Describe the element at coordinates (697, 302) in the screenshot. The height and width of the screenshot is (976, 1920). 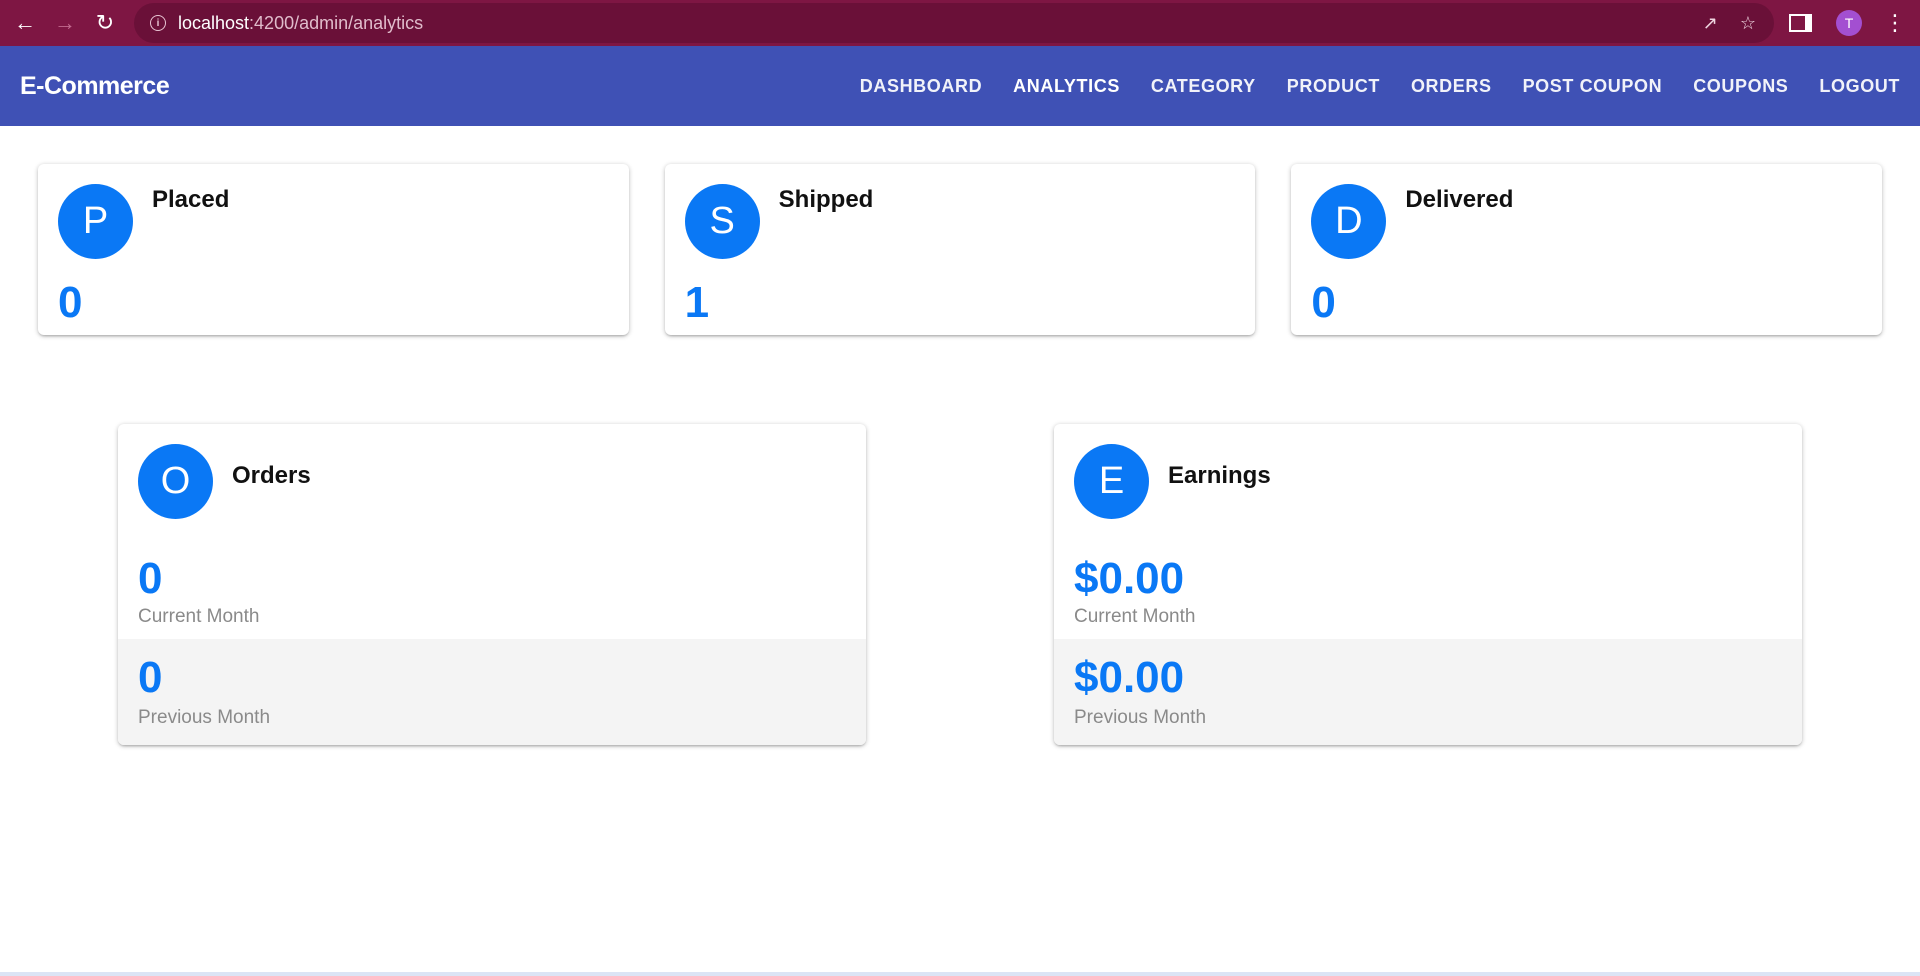
I see `shipped-count: 1` at that location.